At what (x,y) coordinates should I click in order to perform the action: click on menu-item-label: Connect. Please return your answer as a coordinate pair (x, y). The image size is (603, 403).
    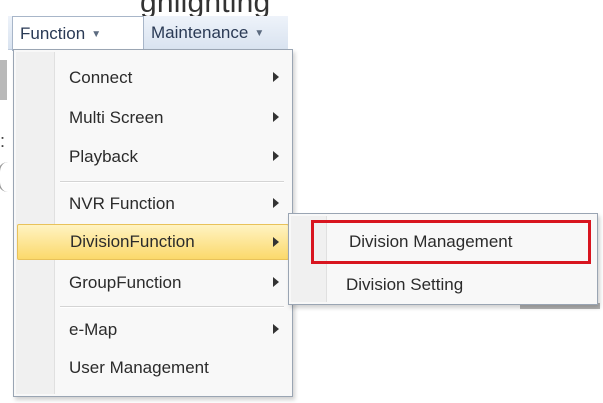
    Looking at the image, I should click on (101, 77).